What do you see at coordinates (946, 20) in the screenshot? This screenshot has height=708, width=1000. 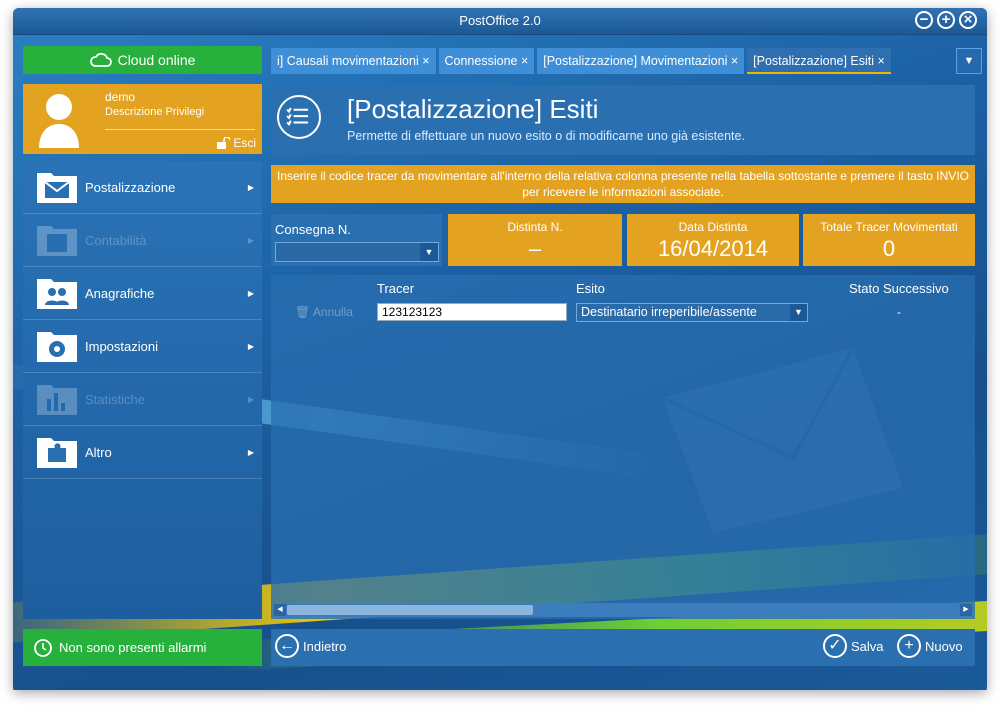 I see `maximize-icon: +` at bounding box center [946, 20].